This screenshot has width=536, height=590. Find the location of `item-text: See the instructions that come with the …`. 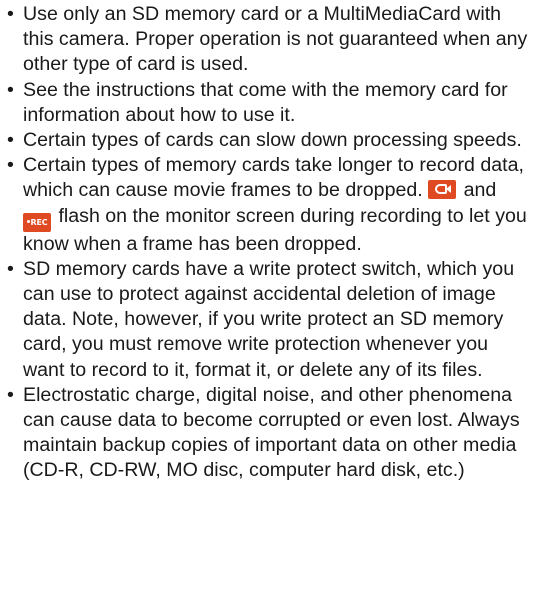

item-text: See the instructions that come with the … is located at coordinates (265, 102).